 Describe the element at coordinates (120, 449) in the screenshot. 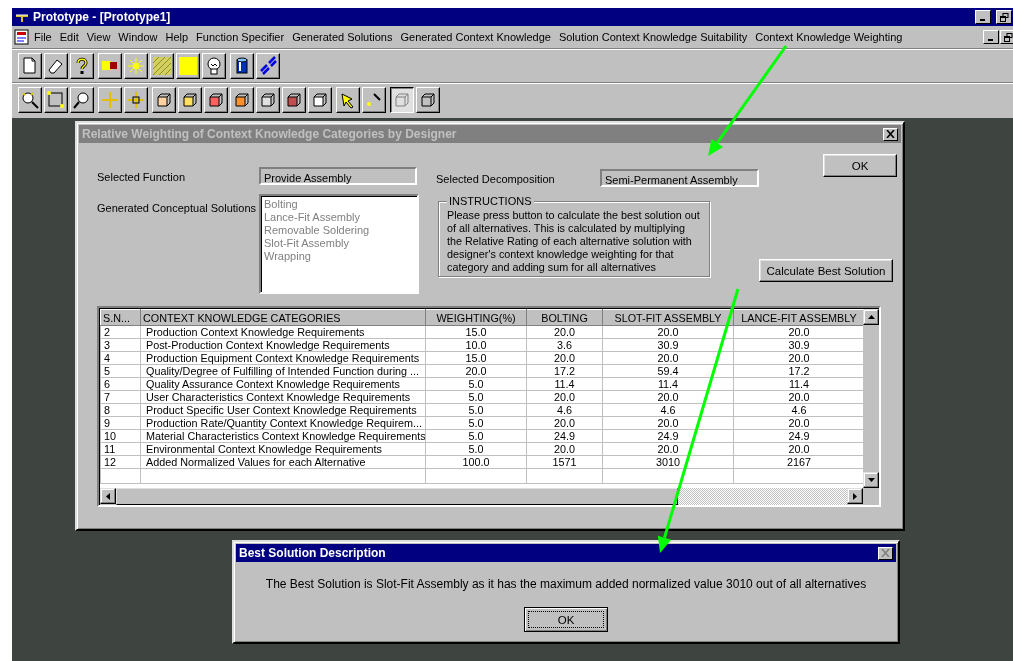

I see `table-cell: 11` at that location.